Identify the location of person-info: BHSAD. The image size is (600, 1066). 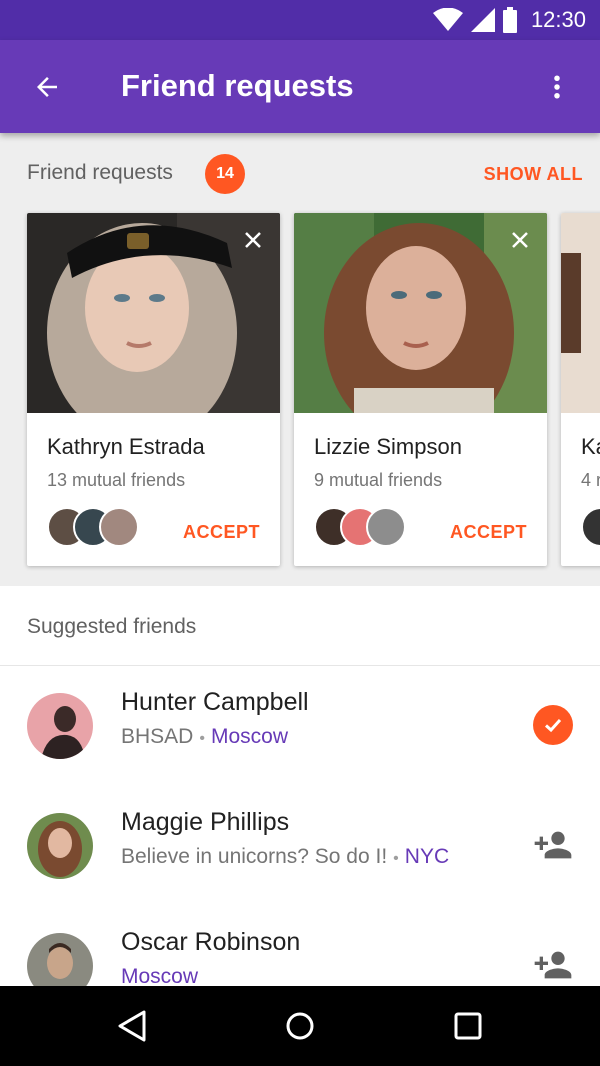
(157, 736).